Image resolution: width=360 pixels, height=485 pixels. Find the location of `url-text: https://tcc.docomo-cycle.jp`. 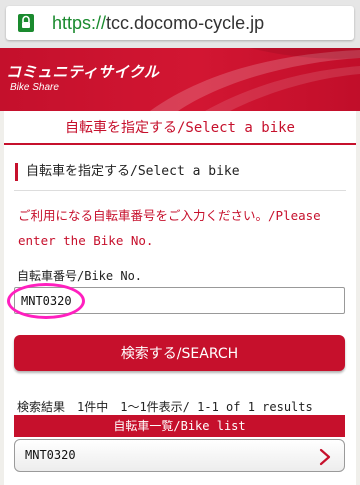

url-text: https://tcc.docomo-cycle.jp is located at coordinates (158, 23).